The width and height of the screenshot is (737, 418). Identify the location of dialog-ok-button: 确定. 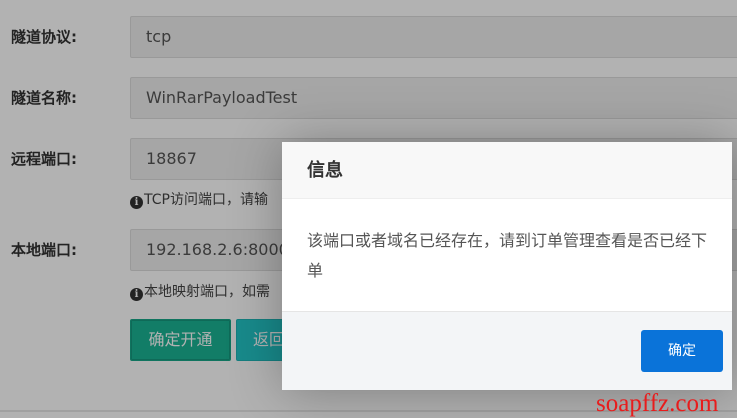
(682, 351).